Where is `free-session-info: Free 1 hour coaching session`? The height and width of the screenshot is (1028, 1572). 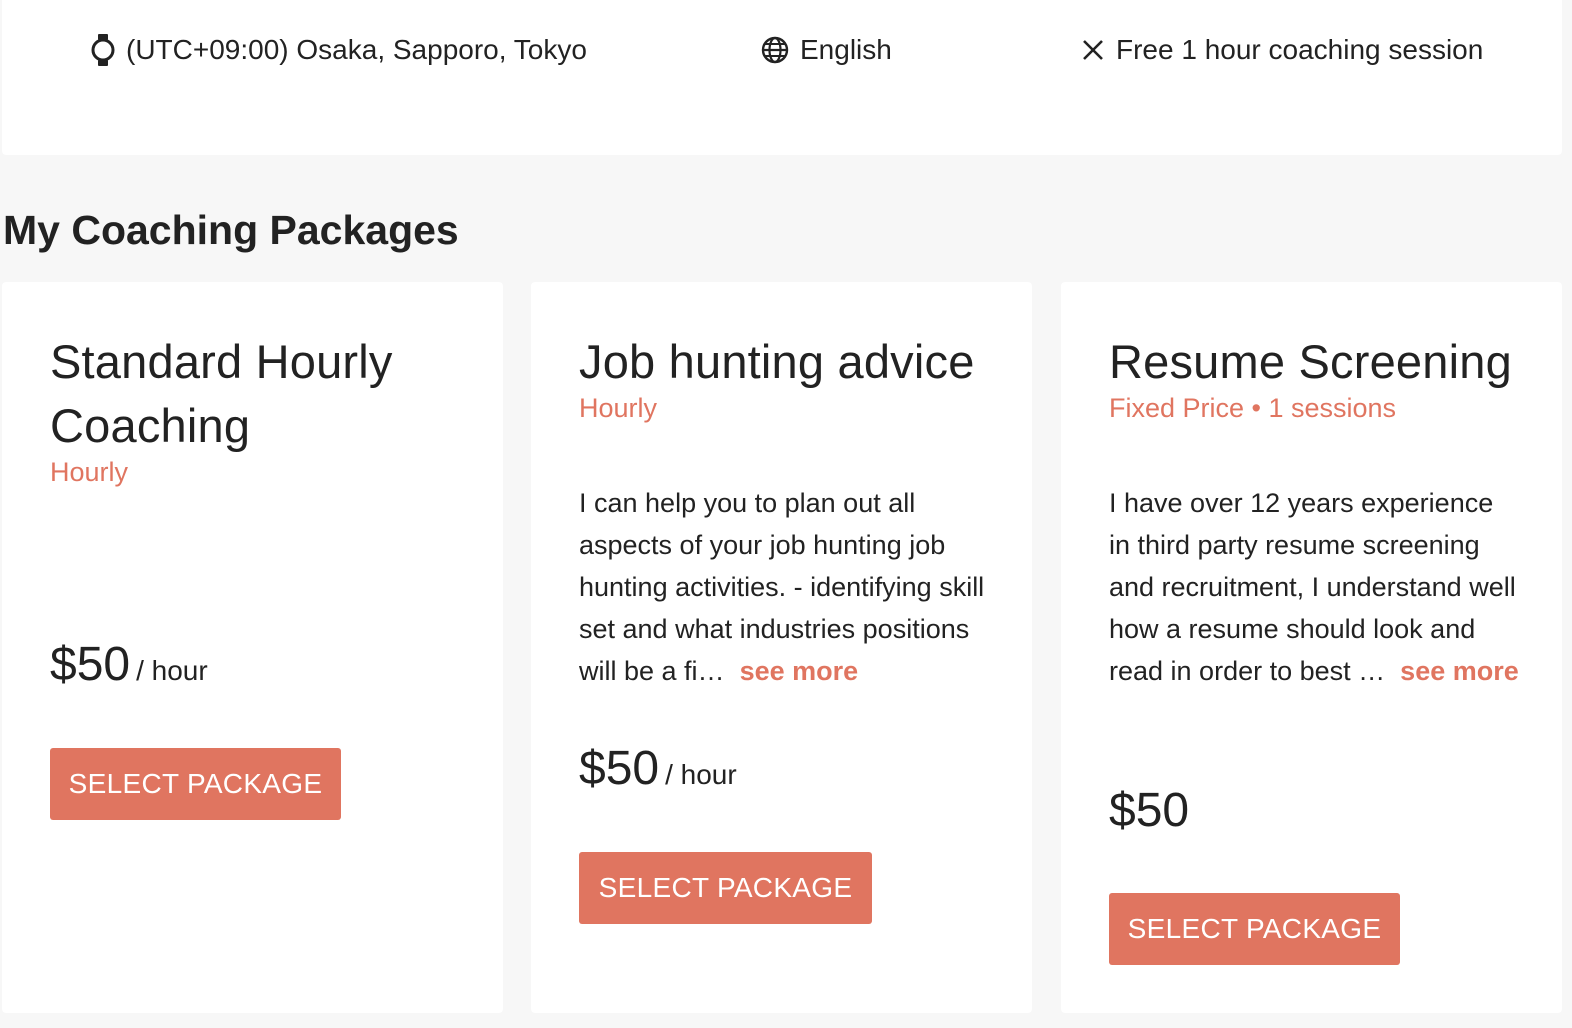 free-session-info: Free 1 hour coaching session is located at coordinates (1281, 50).